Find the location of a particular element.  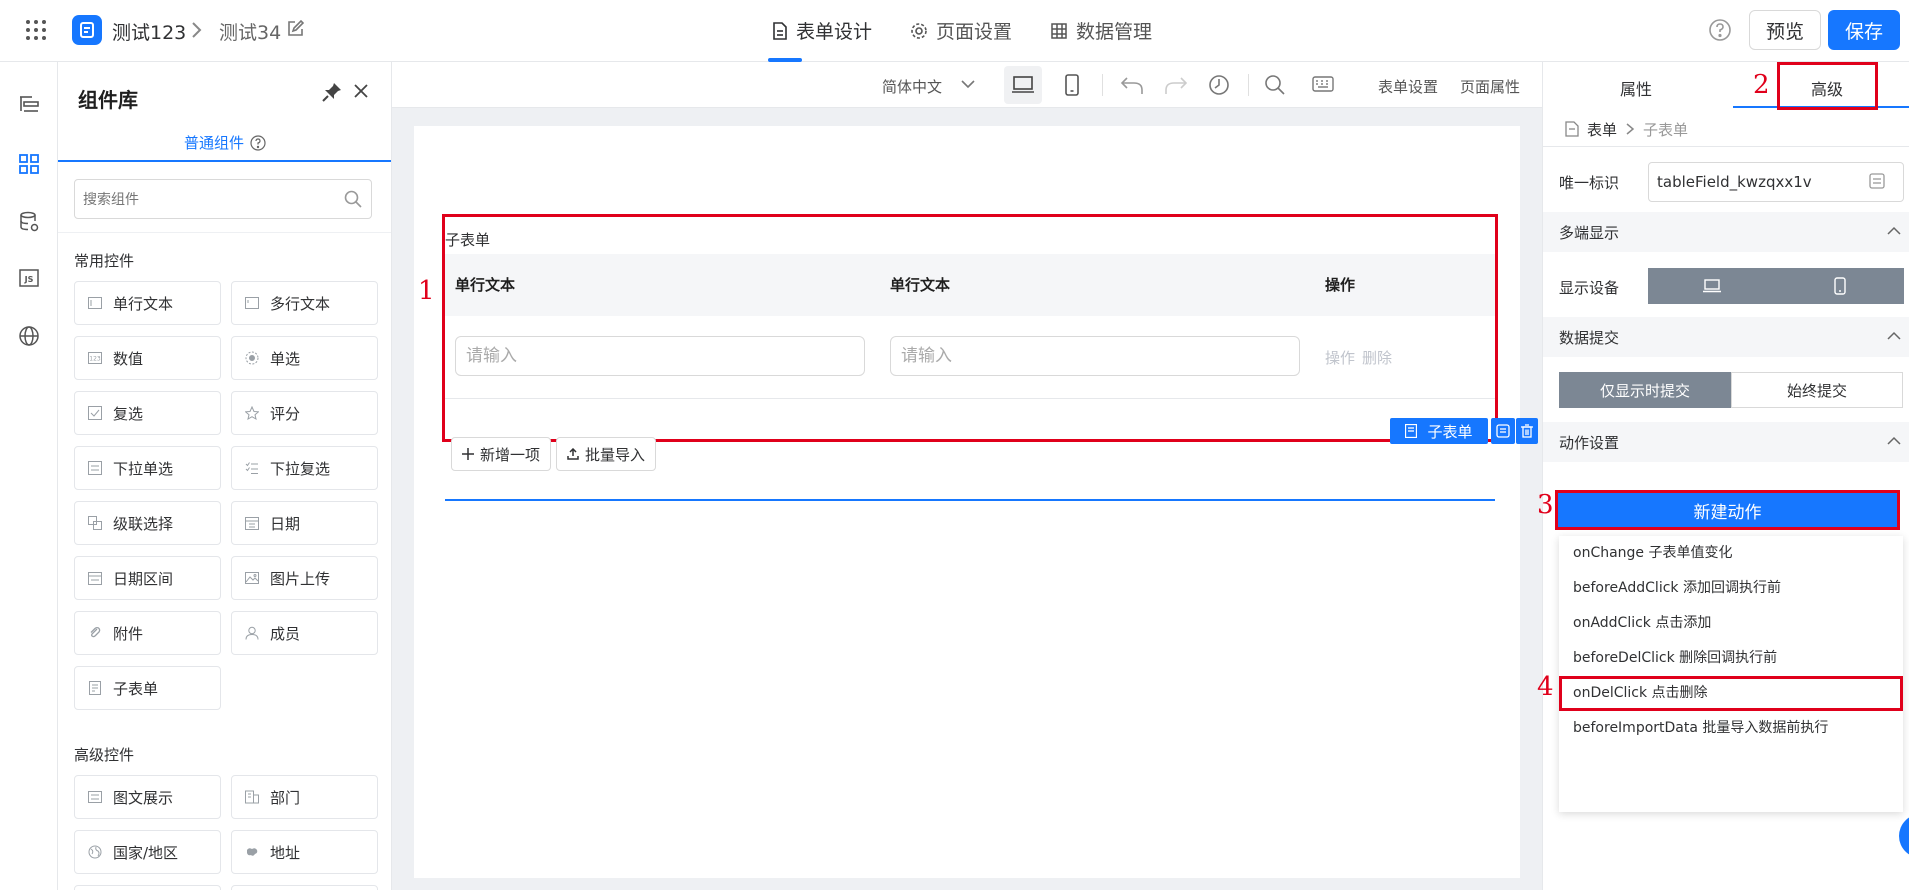

component-member: 成员 is located at coordinates (304, 633).